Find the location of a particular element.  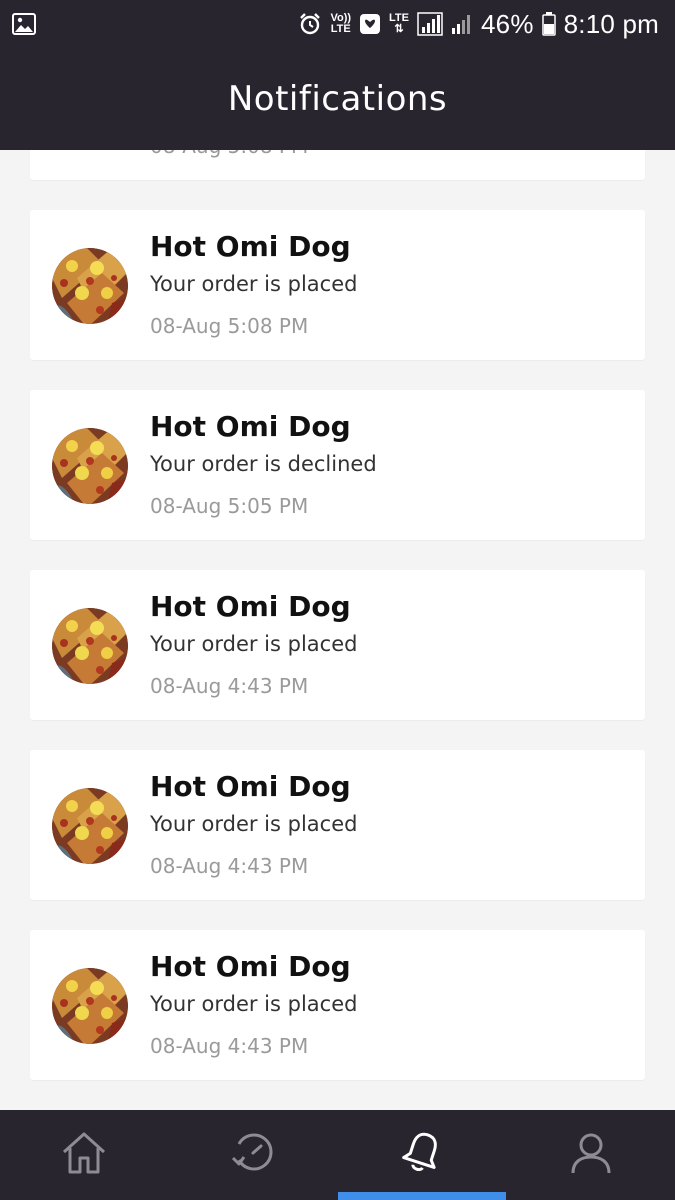

history-icon is located at coordinates (253, 1155).